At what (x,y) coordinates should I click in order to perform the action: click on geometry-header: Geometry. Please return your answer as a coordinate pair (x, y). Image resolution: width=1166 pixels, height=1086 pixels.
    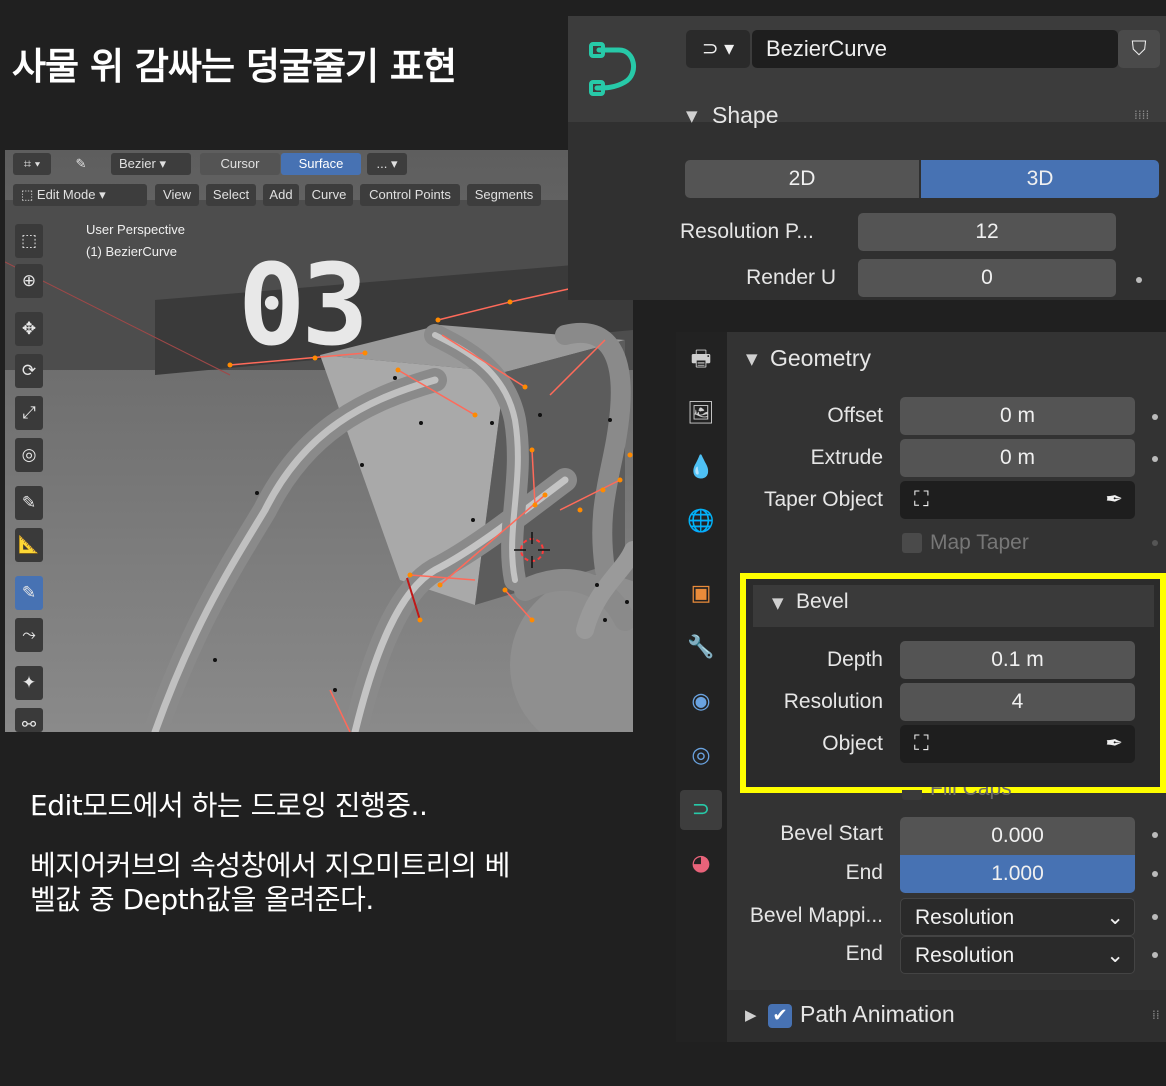
    Looking at the image, I should click on (820, 358).